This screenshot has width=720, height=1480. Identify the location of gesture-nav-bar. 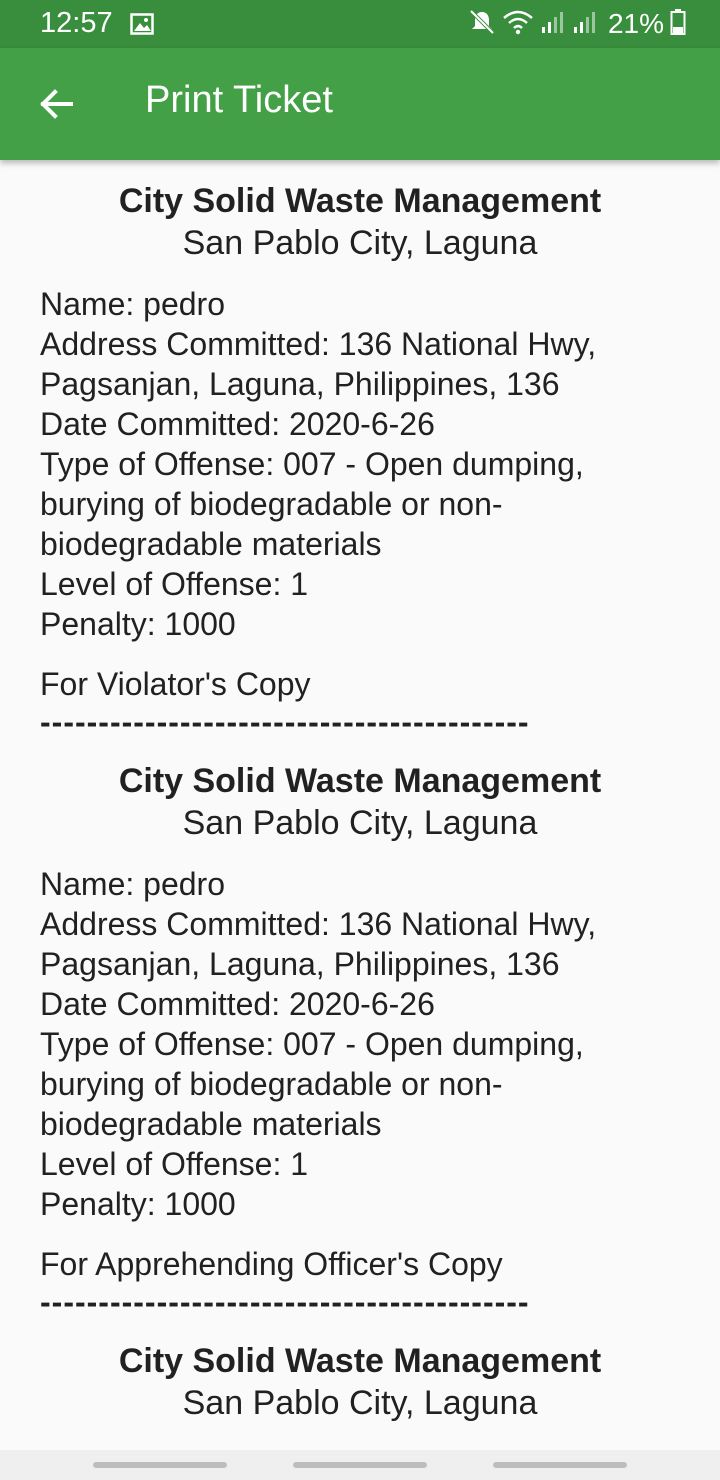
(360, 1465).